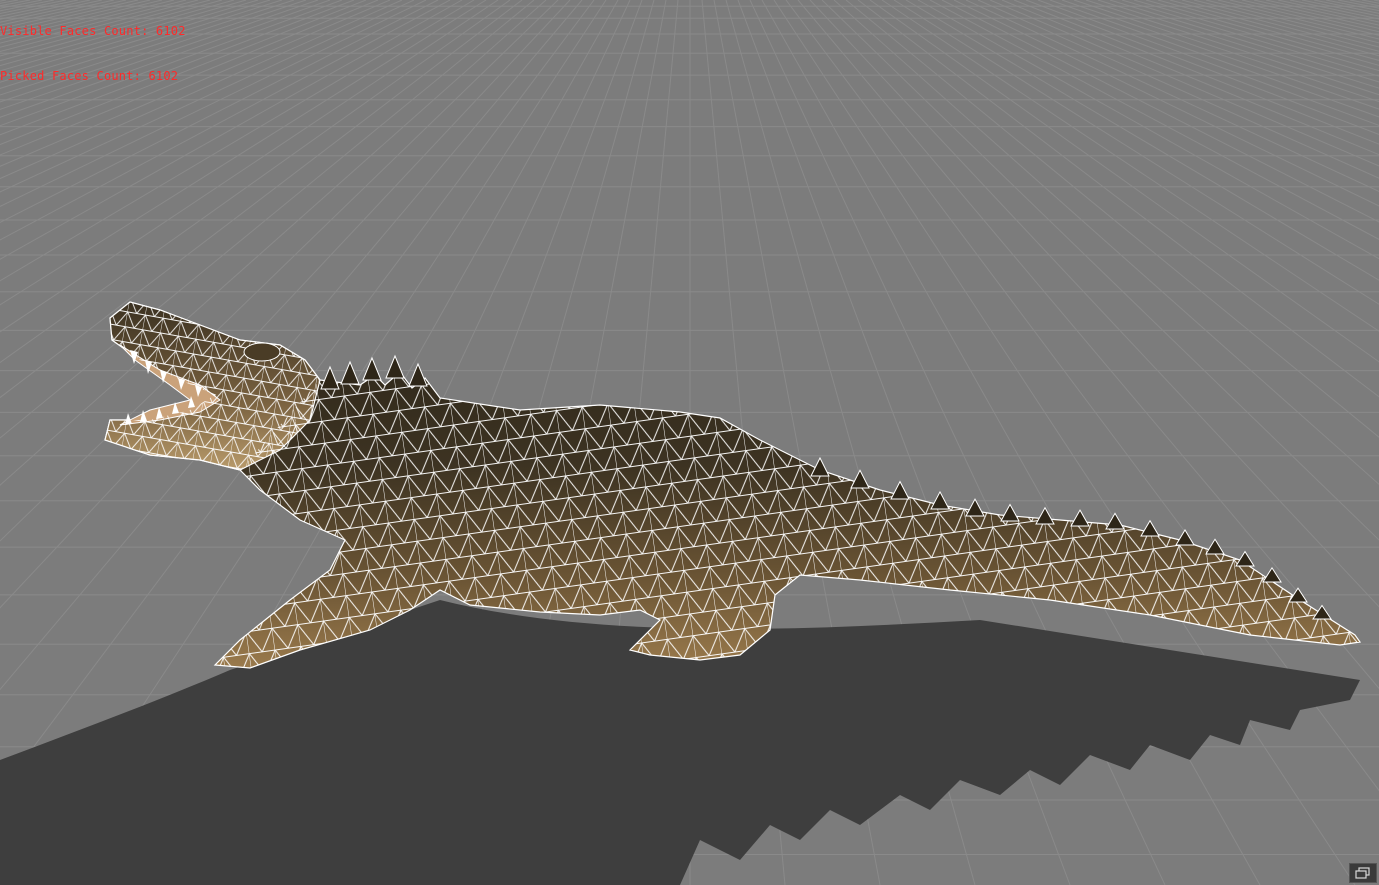 This screenshot has height=885, width=1379. What do you see at coordinates (89, 76) in the screenshot?
I see `picked-faces-count: Picked Faces Count: 6102` at bounding box center [89, 76].